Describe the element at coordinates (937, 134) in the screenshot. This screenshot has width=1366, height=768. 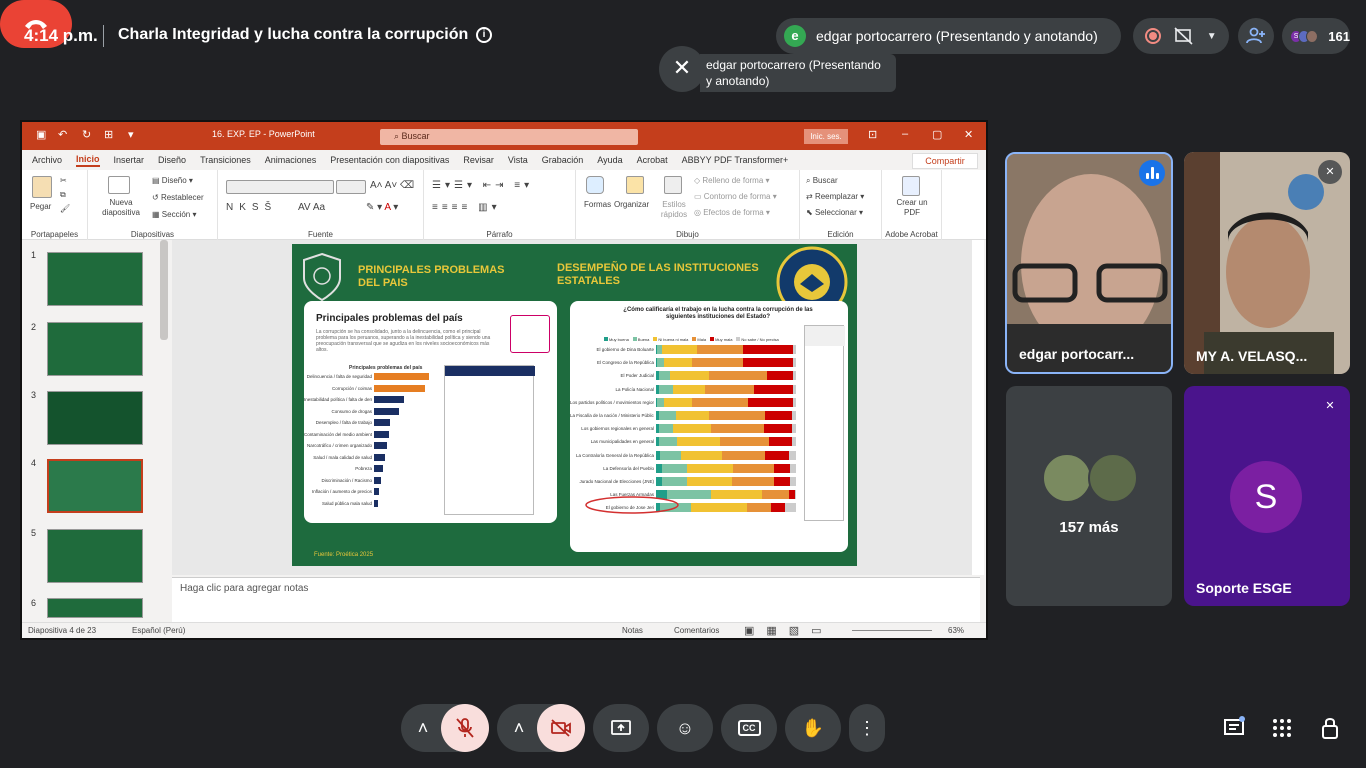
I see `maximize-icon: ▢` at that location.